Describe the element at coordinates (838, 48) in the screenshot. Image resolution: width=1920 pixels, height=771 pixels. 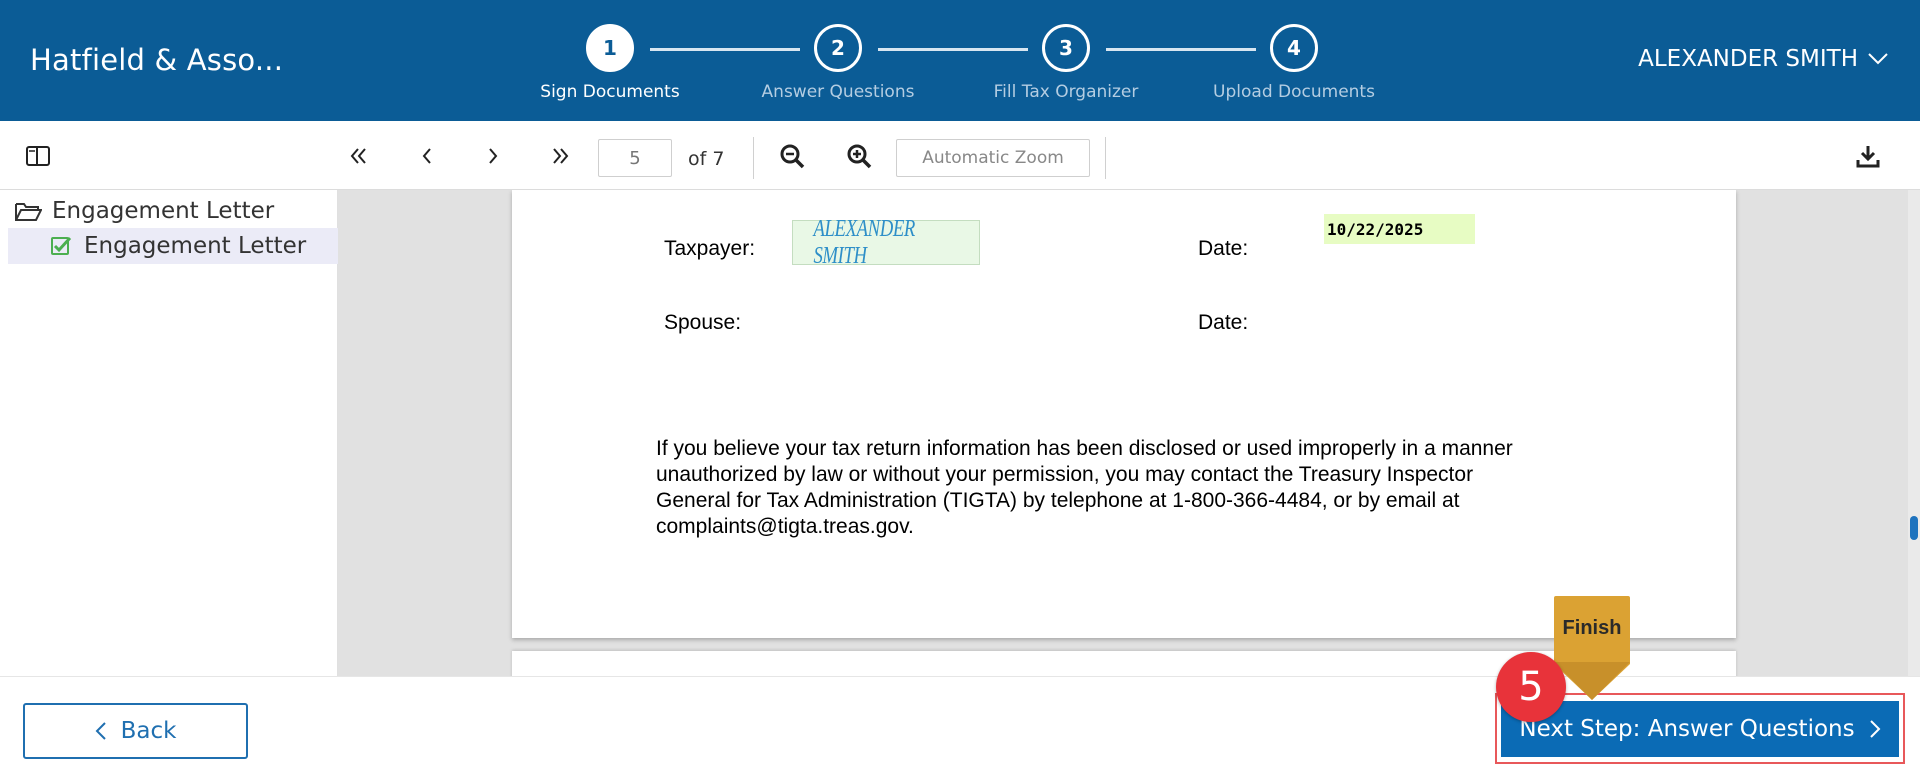
I see `step-2-circle: 2` at that location.